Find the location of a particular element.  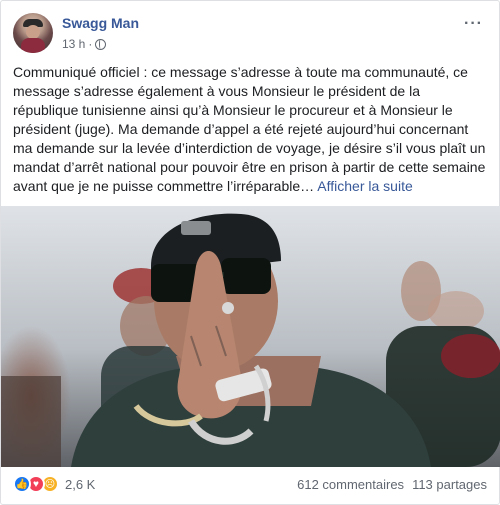

more-options-icon: ··· is located at coordinates (473, 24).